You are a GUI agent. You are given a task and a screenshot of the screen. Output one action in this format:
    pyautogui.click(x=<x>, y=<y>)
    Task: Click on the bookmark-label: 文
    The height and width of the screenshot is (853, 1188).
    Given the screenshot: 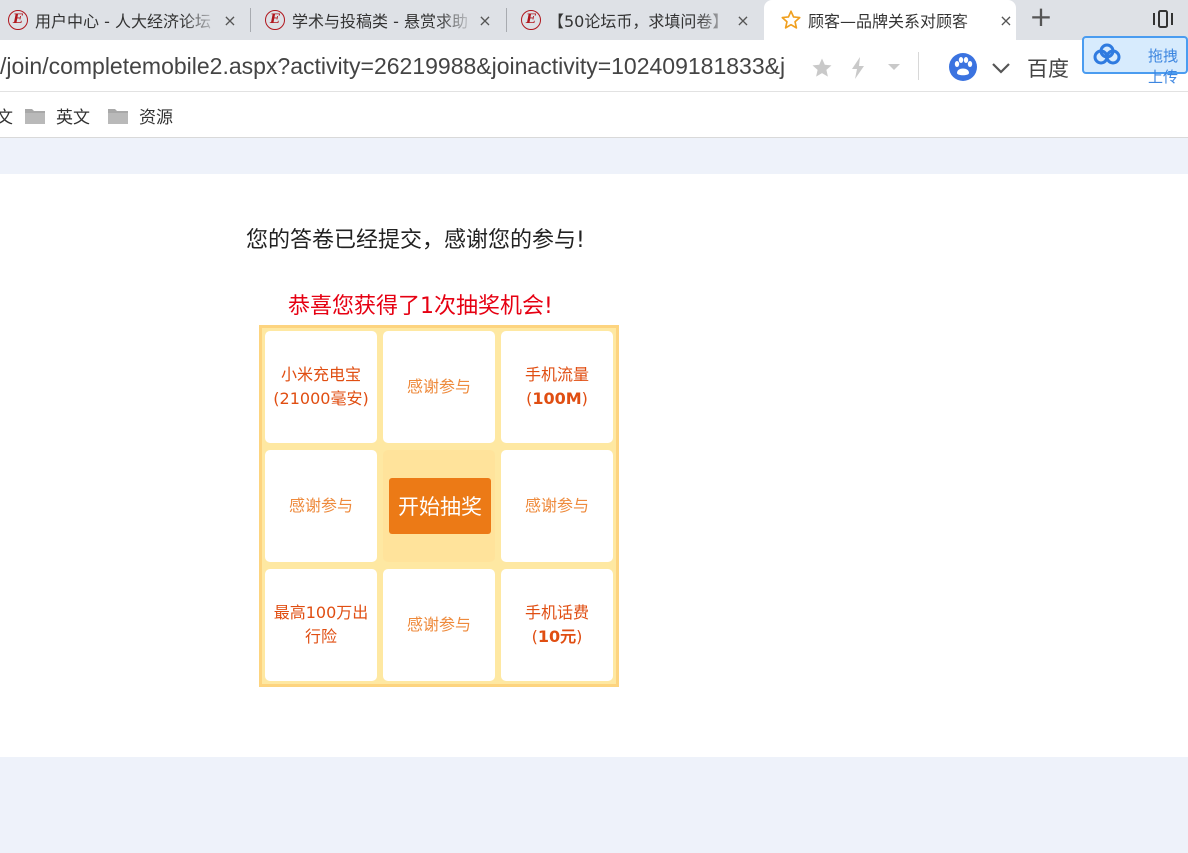 What is the action you would take?
    pyautogui.click(x=6, y=118)
    